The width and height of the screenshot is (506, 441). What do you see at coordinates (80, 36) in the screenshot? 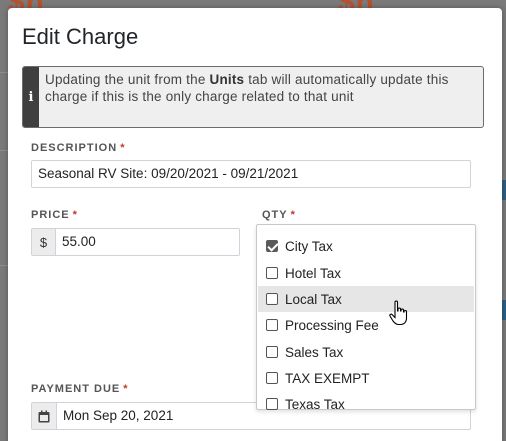
I see `modal-title: Edit Charge` at bounding box center [80, 36].